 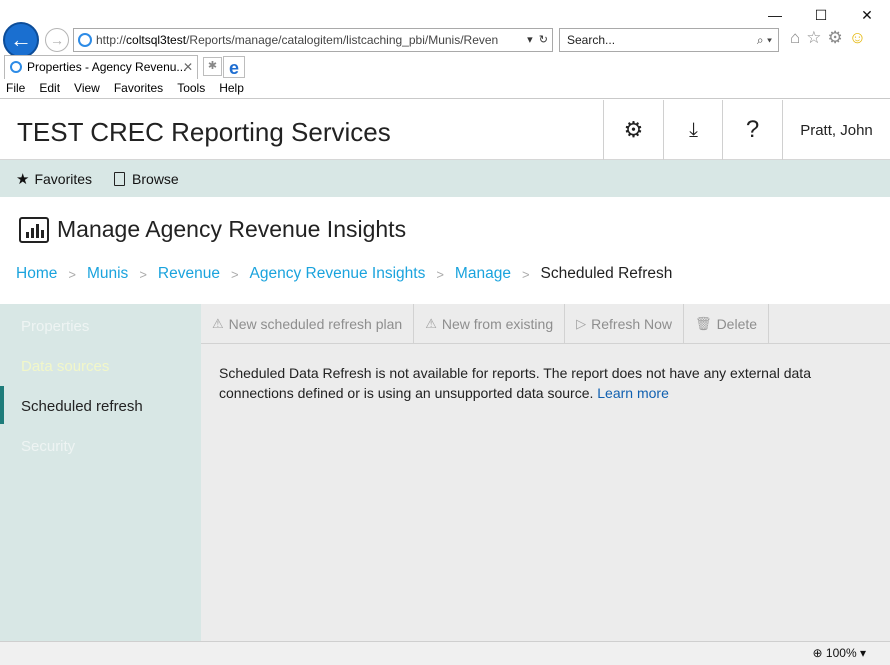 I want to click on refresh-now-label: Refresh Now, so click(x=632, y=324).